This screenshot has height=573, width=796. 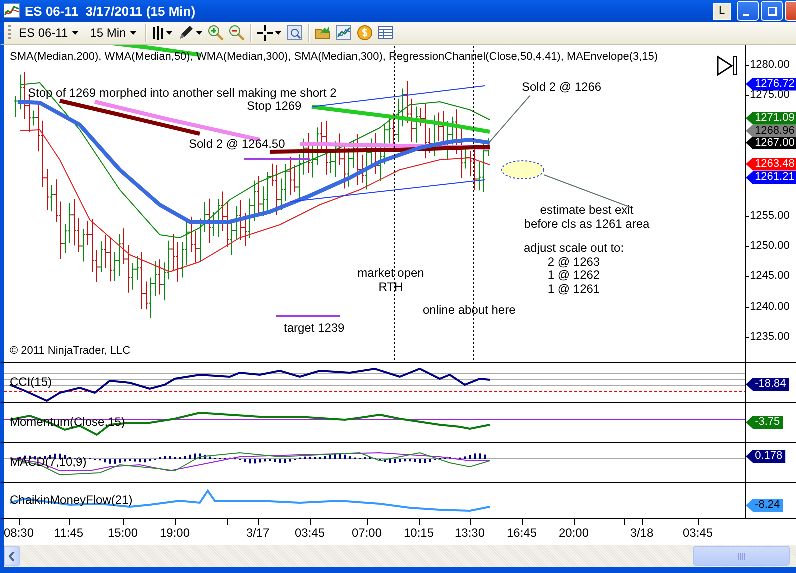 I want to click on chart-annotation: adjust scale out to: 2 @ 1263 1 @ 1262 1 @ 1261, so click(x=574, y=269).